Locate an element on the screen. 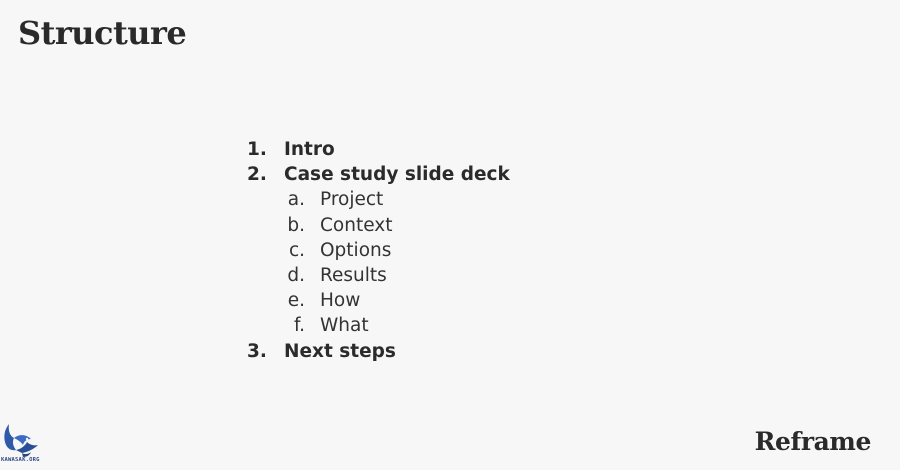 The image size is (900, 470). sub-item-letter: e. is located at coordinates (296, 301).